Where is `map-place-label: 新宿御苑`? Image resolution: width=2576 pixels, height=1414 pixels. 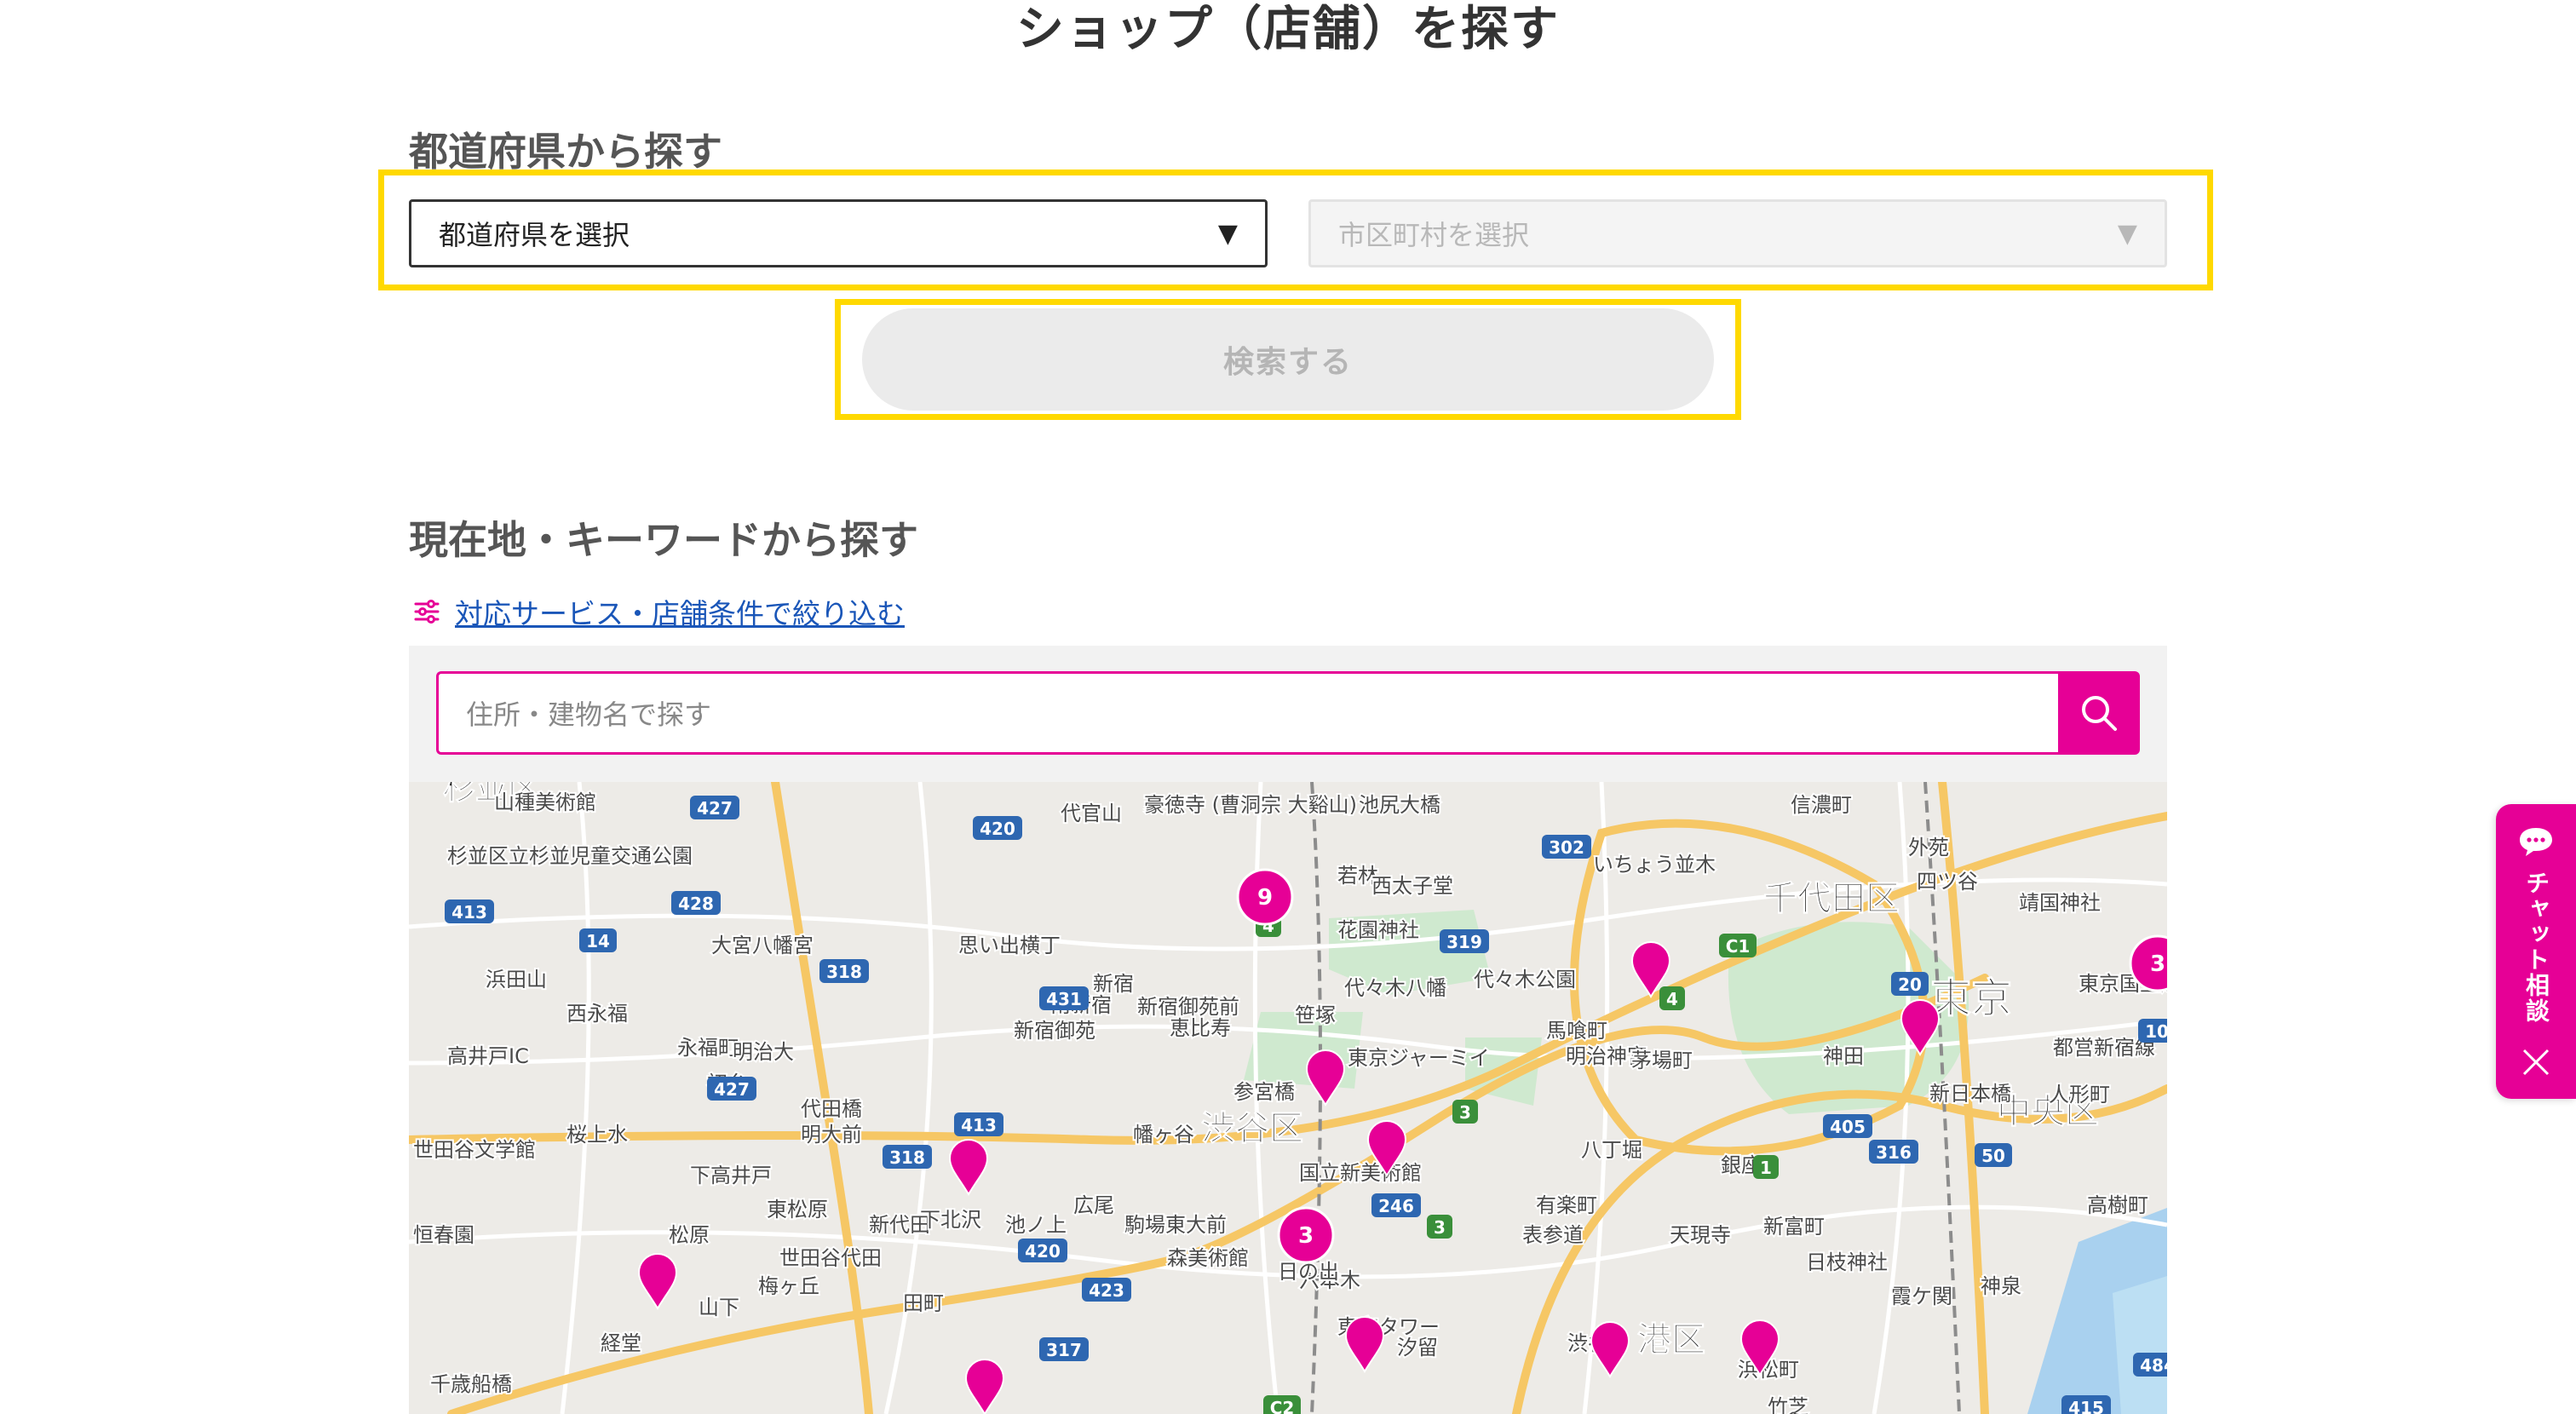
map-place-label: 新宿御苑 is located at coordinates (1055, 1031).